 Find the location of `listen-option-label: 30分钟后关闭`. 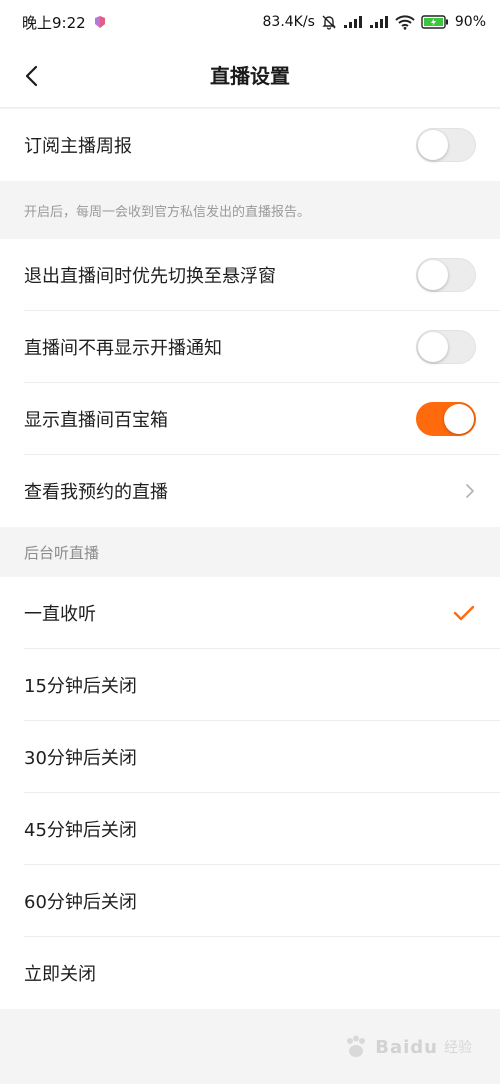

listen-option-label: 30分钟后关闭 is located at coordinates (80, 758).